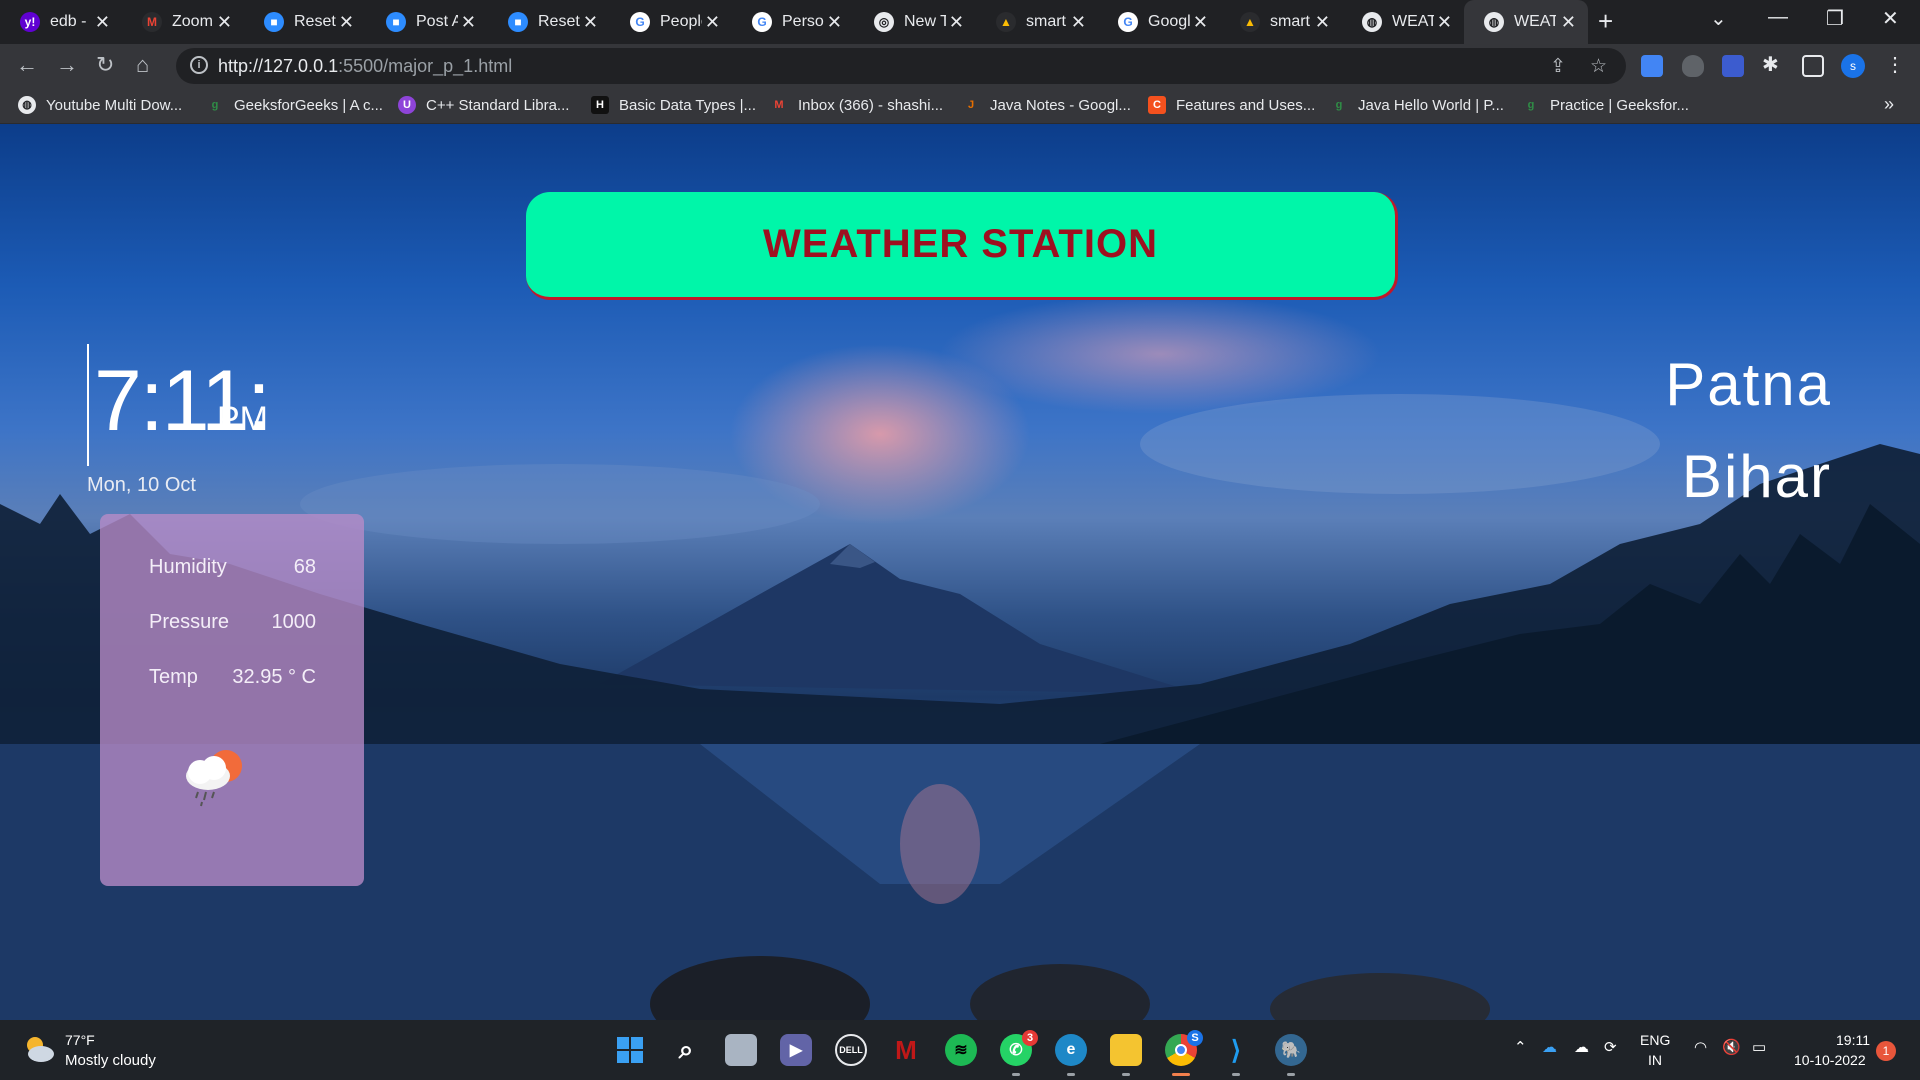 This screenshot has height=1080, width=1920. I want to click on shield-extension-icon, so click(1693, 66).